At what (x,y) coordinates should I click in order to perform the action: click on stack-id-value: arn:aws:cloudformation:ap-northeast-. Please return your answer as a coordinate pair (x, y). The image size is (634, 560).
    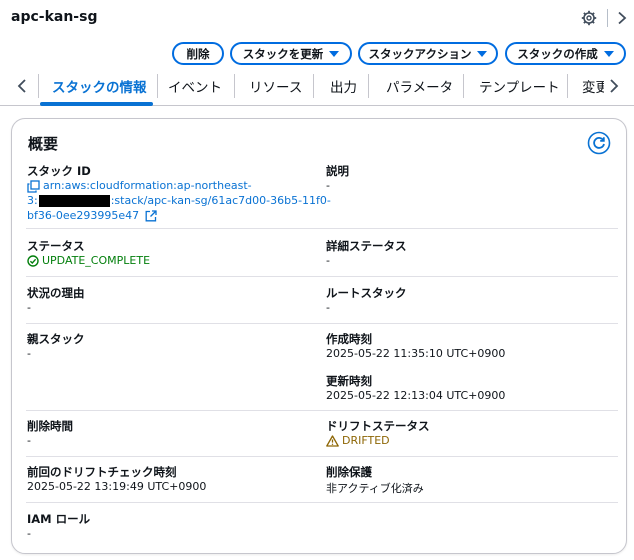
    Looking at the image, I should click on (139, 186).